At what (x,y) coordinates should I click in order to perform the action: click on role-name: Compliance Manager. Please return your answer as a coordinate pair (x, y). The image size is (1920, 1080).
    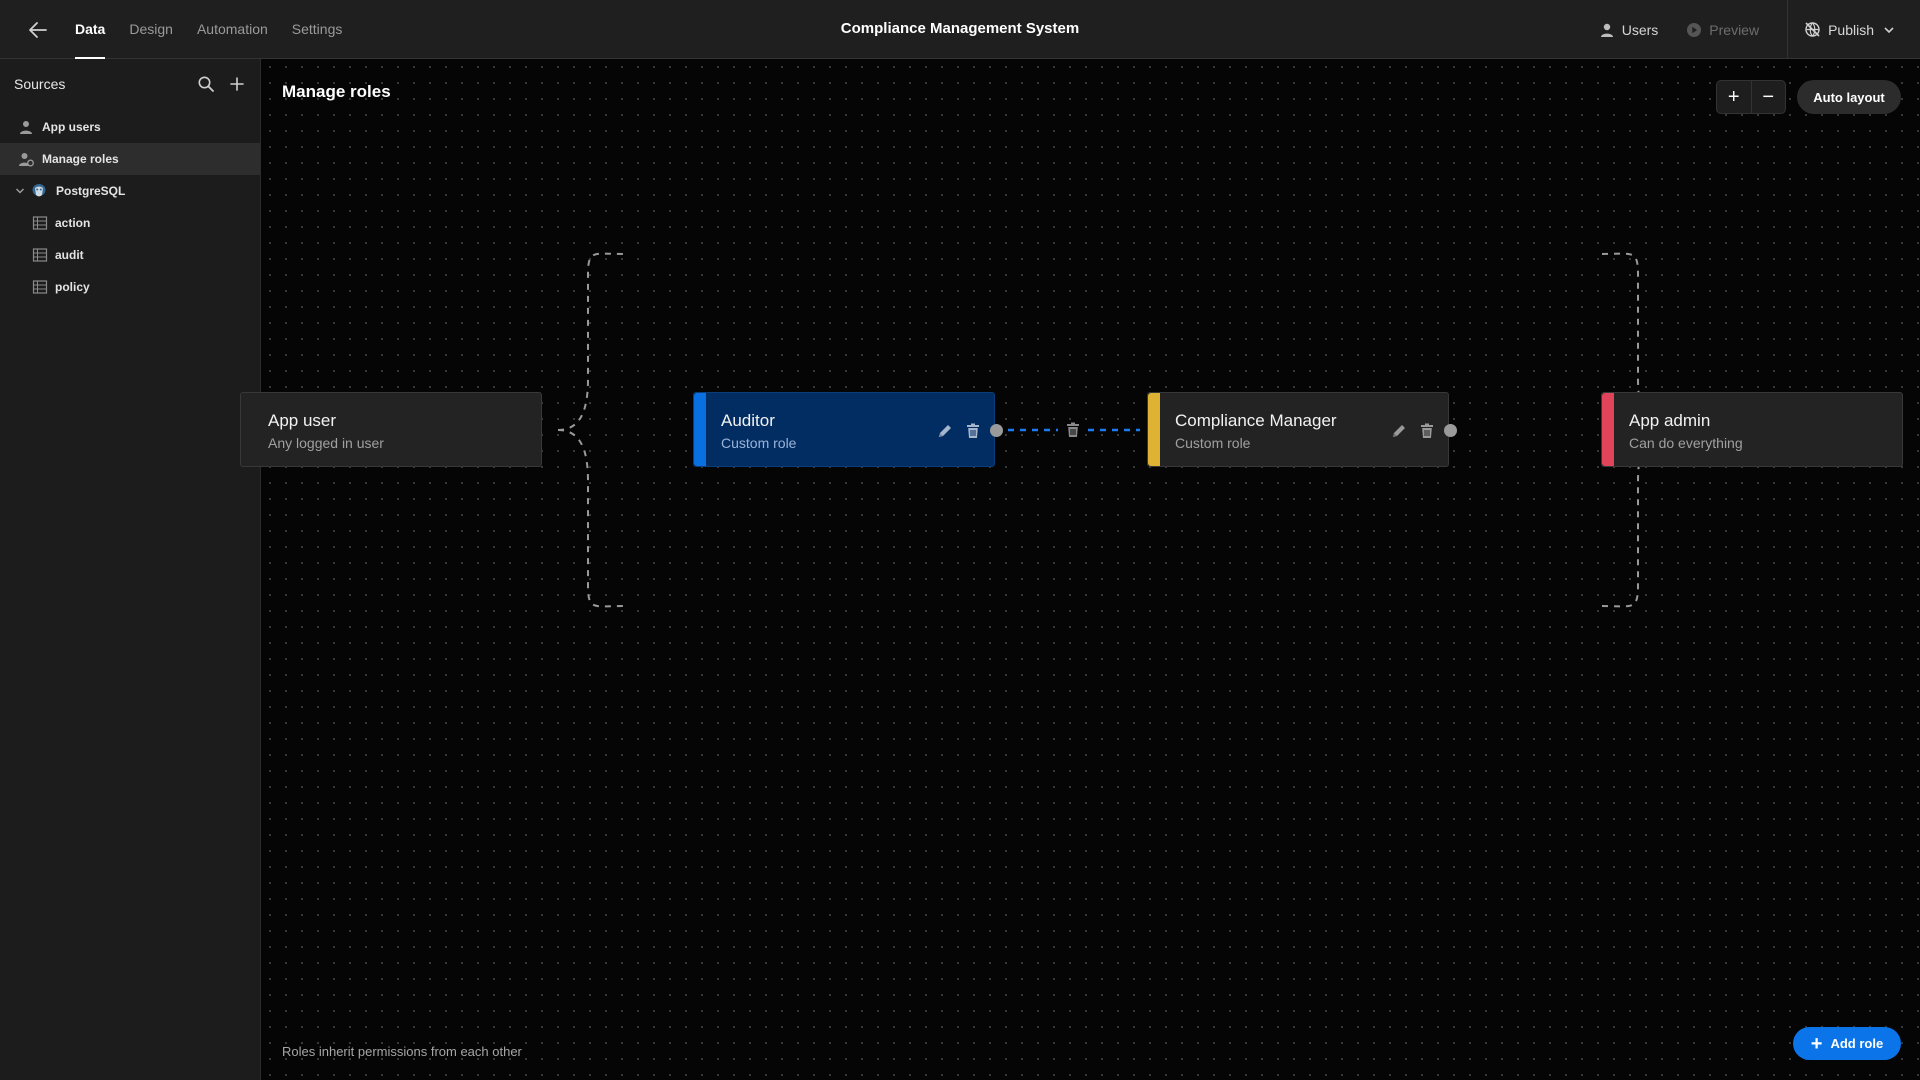
    Looking at the image, I should click on (1256, 420).